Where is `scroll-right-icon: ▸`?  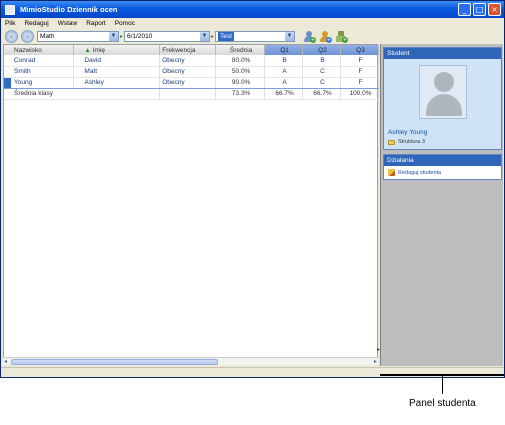
scroll-right-icon: ▸ is located at coordinates (375, 361).